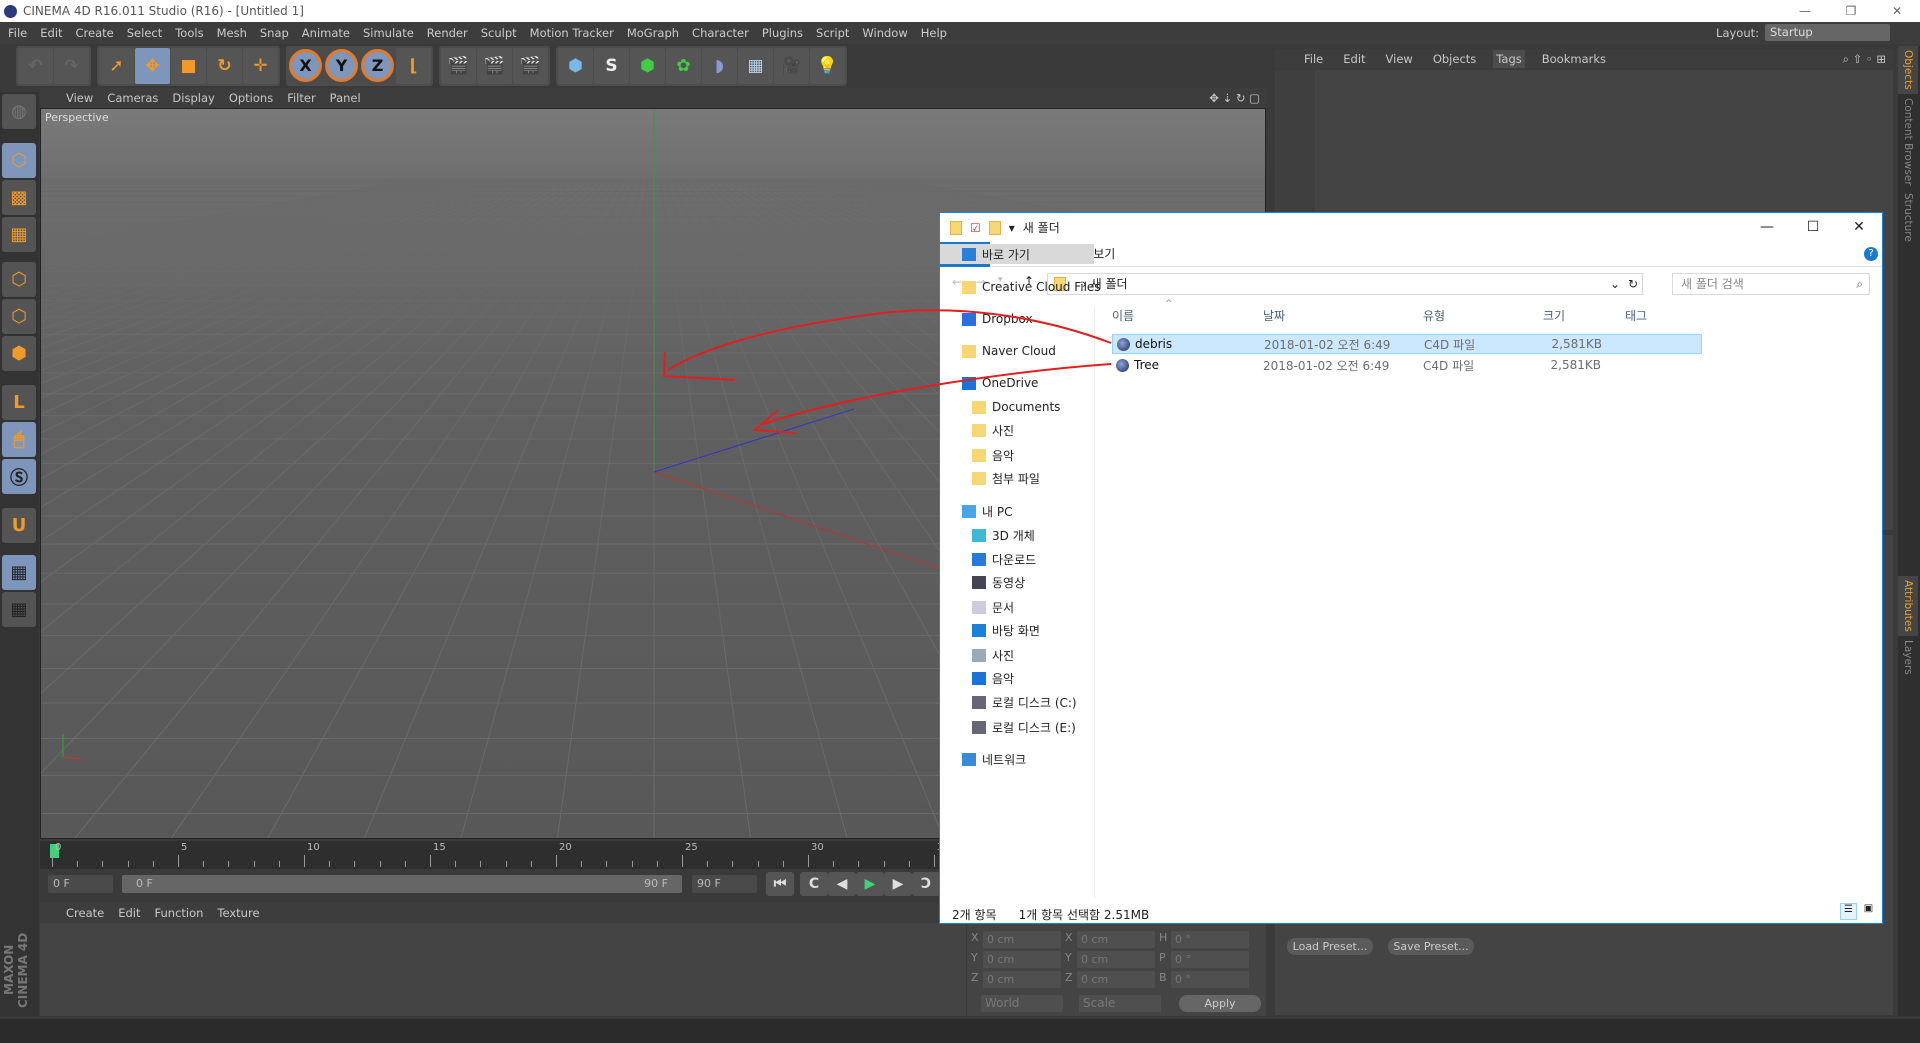 Image resolution: width=1920 pixels, height=1043 pixels. What do you see at coordinates (1234, 98) in the screenshot?
I see `viewport-nav-icons: ✥ ⇣ ↻ ▢` at bounding box center [1234, 98].